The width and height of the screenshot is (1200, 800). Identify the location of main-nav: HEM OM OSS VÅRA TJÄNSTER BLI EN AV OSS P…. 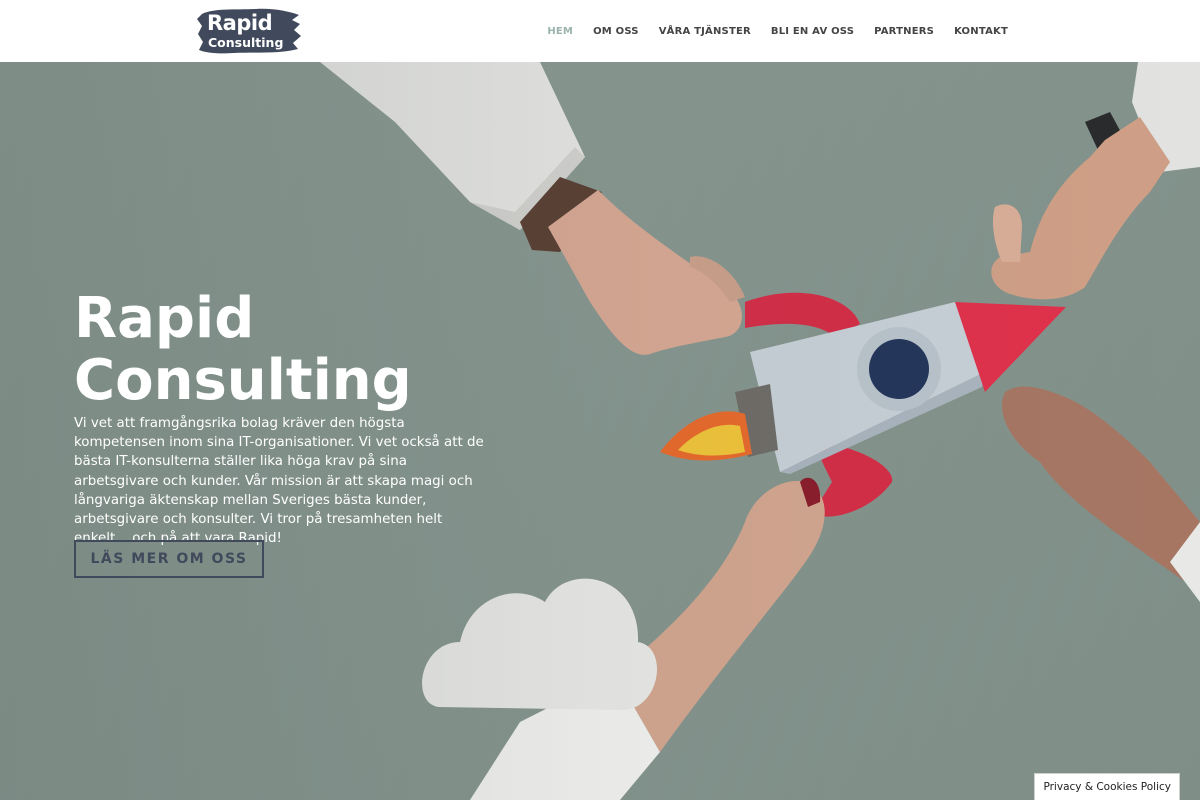
(767, 31).